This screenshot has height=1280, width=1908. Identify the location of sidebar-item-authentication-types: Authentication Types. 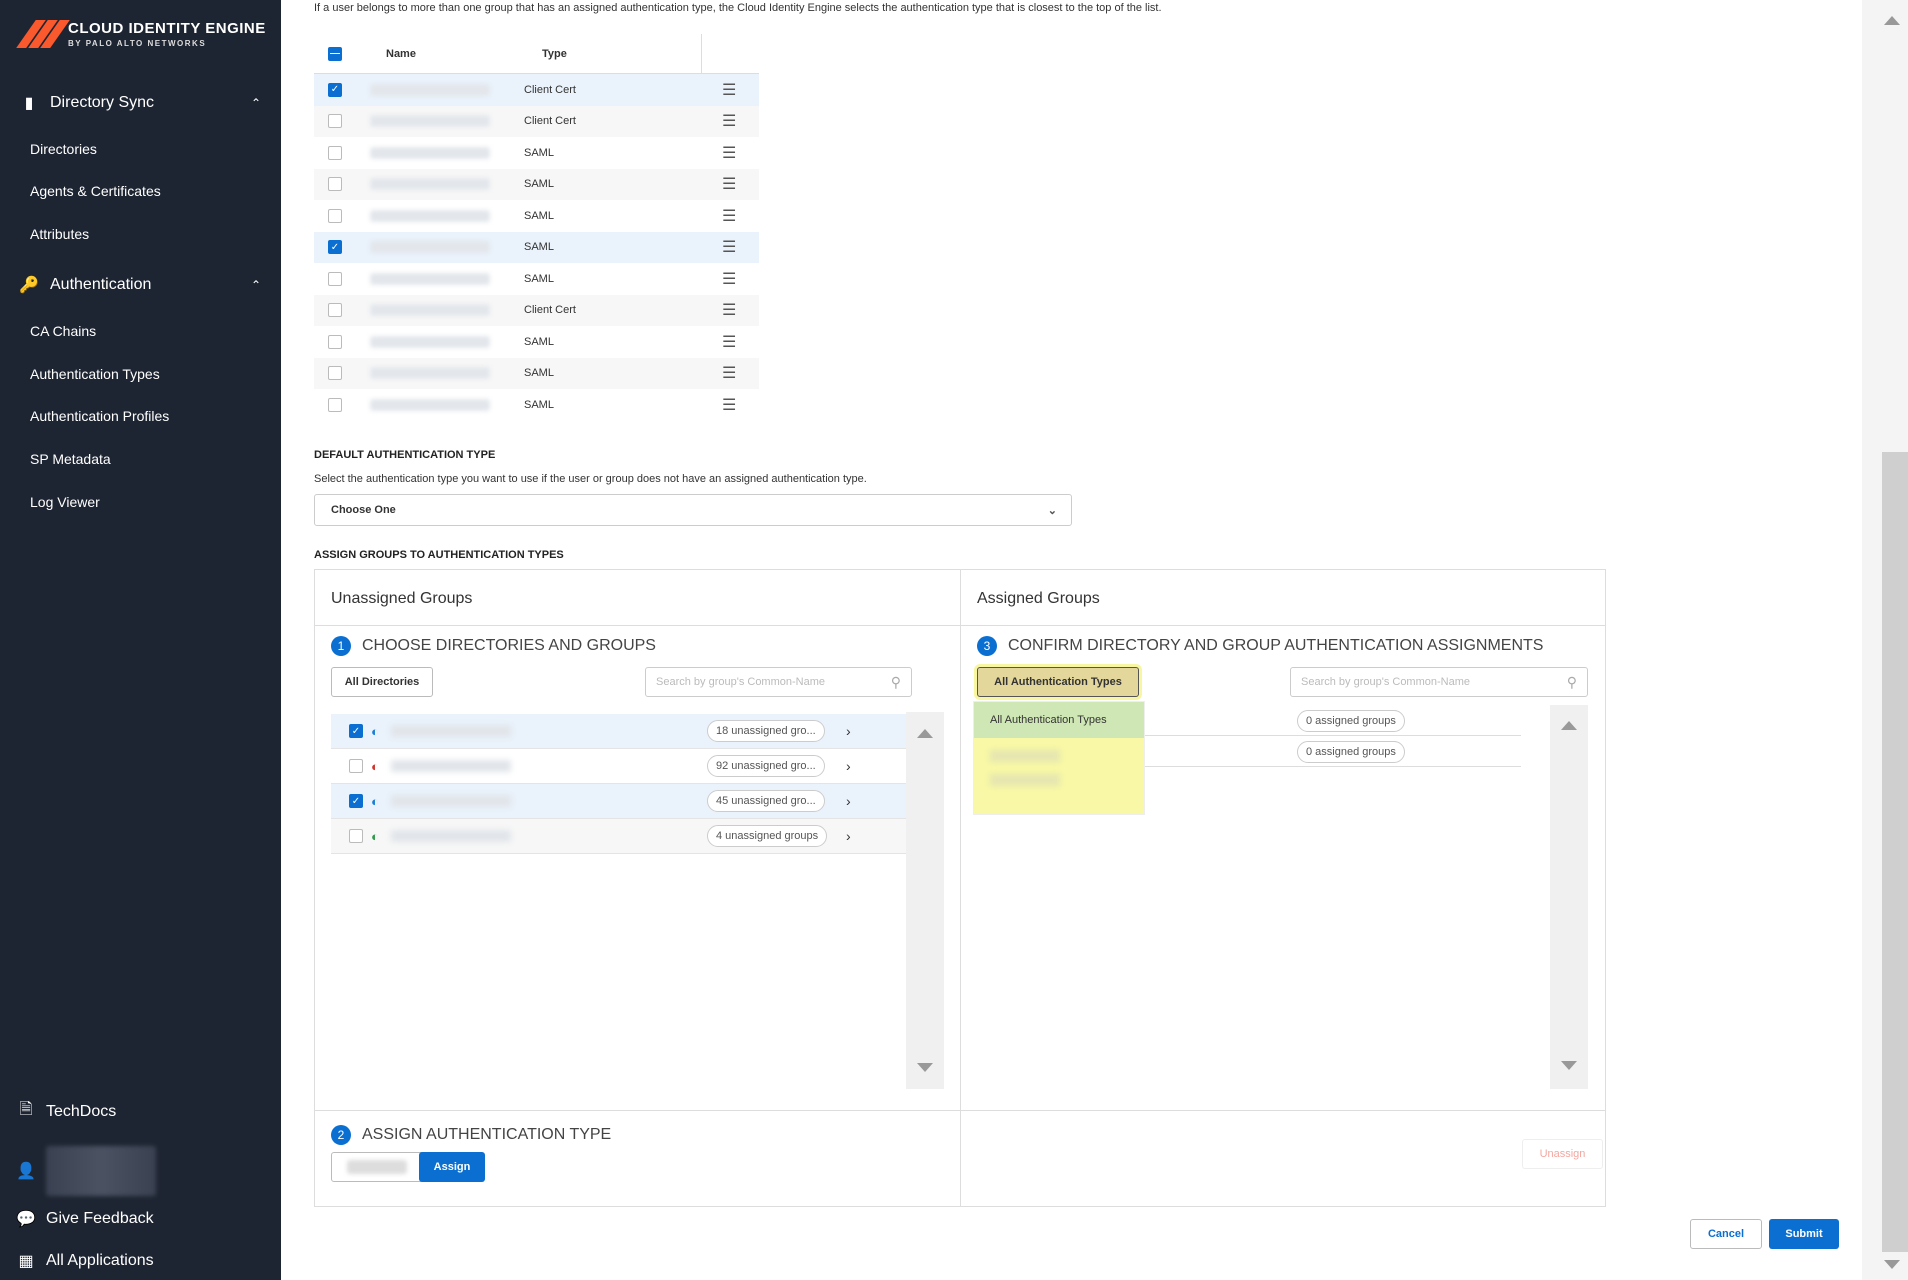
(95, 374).